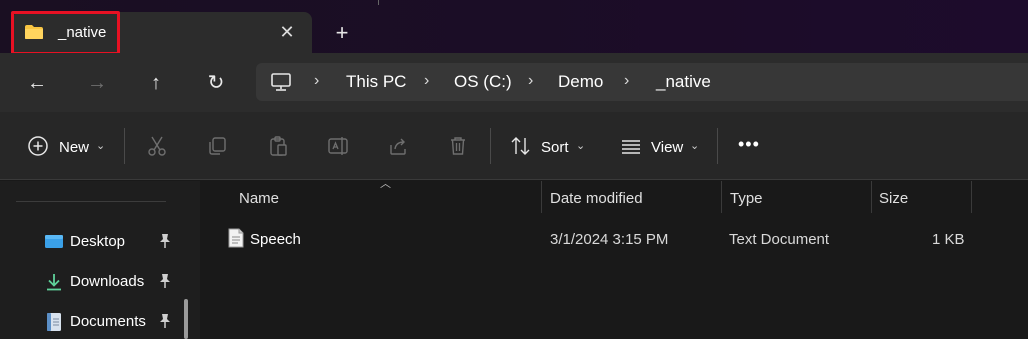 The height and width of the screenshot is (339, 1028). What do you see at coordinates (259, 198) in the screenshot?
I see `column-header-label: Name` at bounding box center [259, 198].